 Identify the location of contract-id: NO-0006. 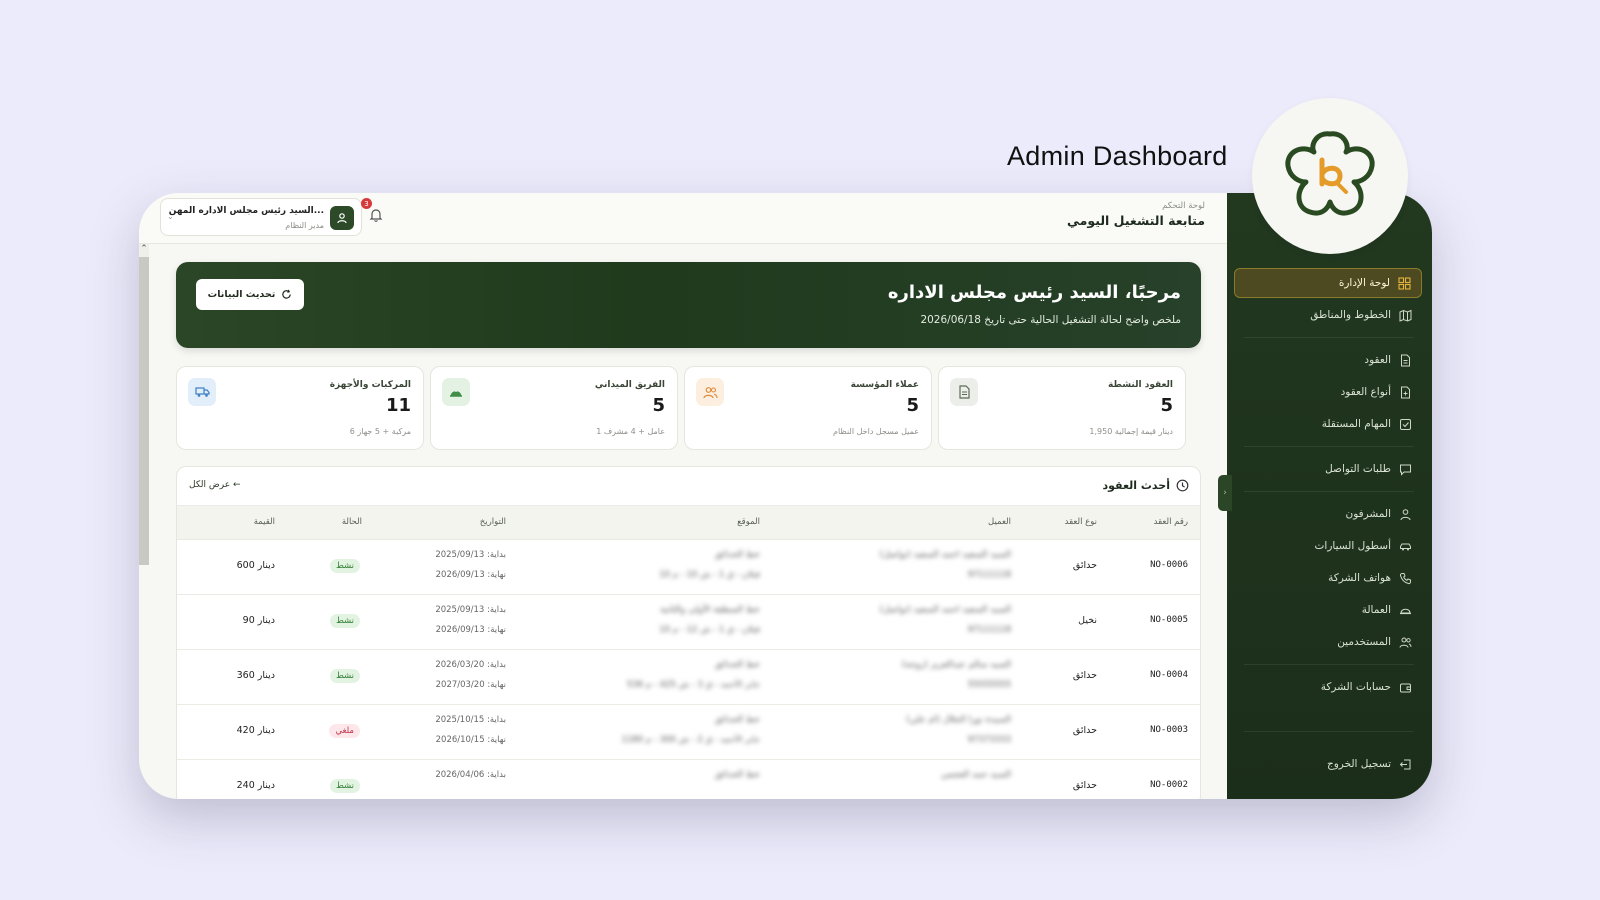
(1169, 565).